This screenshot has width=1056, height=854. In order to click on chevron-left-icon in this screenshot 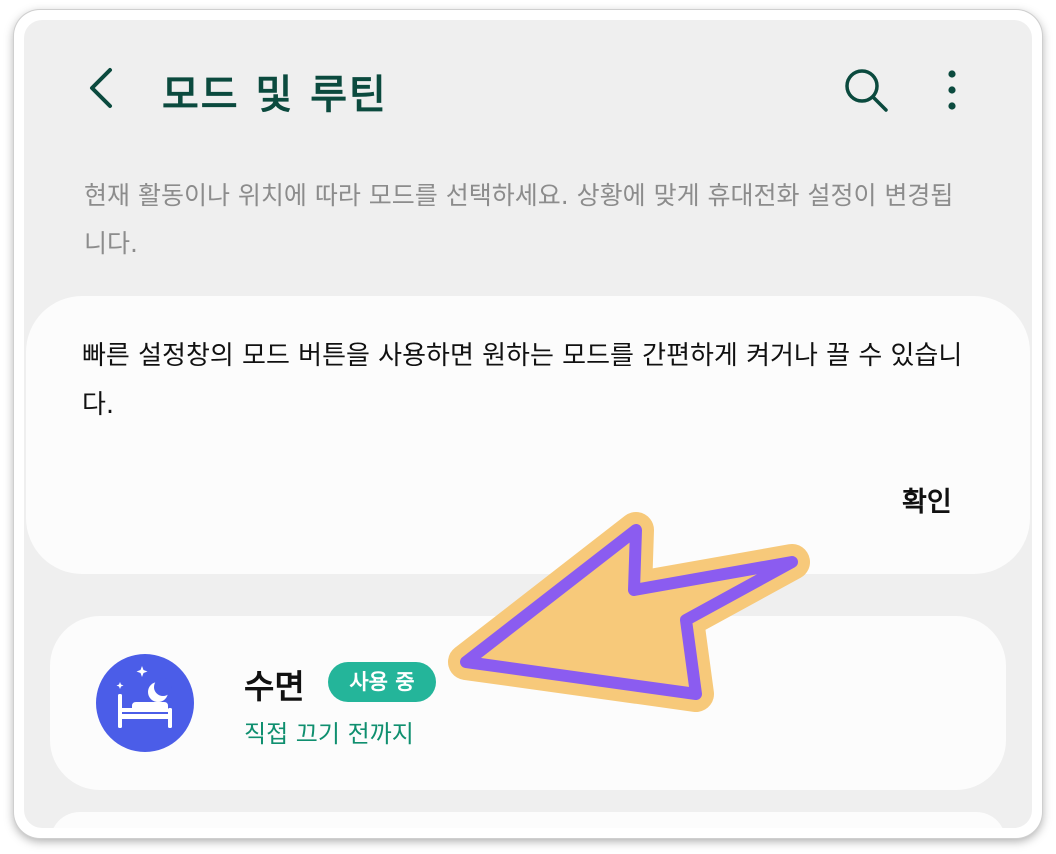, I will do `click(102, 88)`.